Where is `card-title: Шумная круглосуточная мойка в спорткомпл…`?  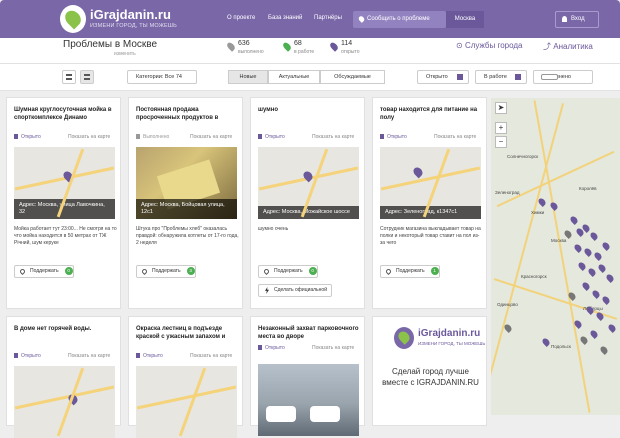 card-title: Шумная круглосуточная мойка в спорткомпл… is located at coordinates (66, 114).